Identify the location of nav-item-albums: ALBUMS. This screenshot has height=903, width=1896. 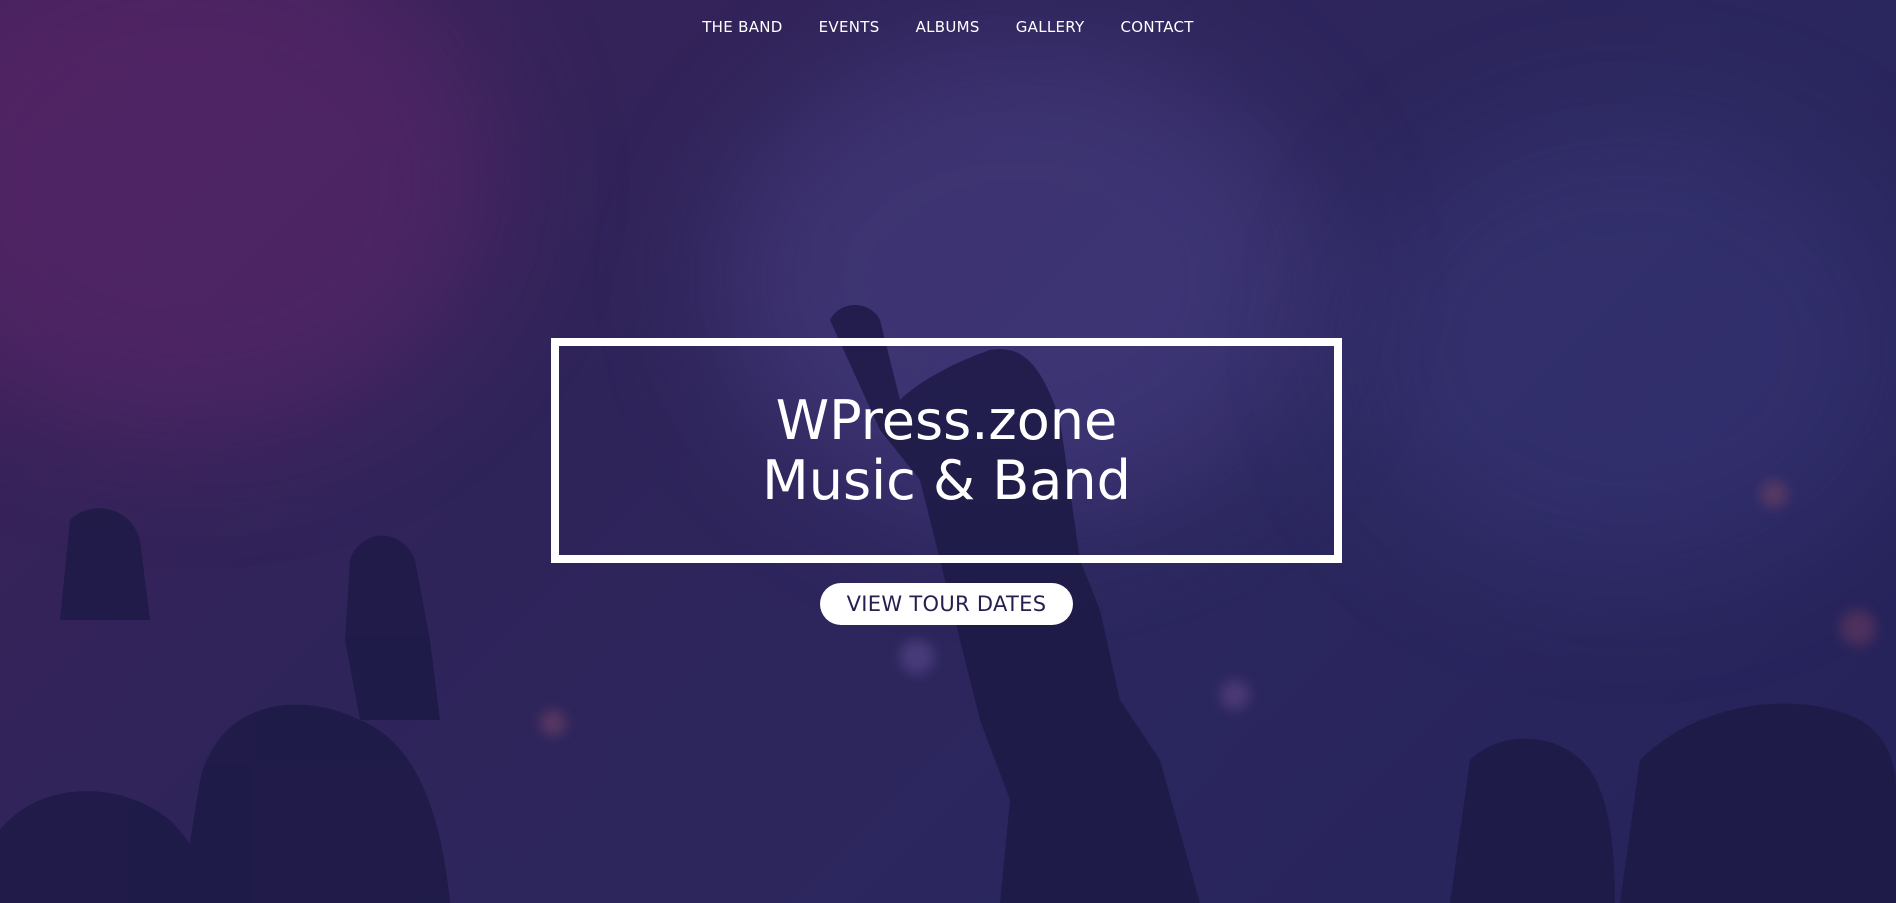
(948, 27).